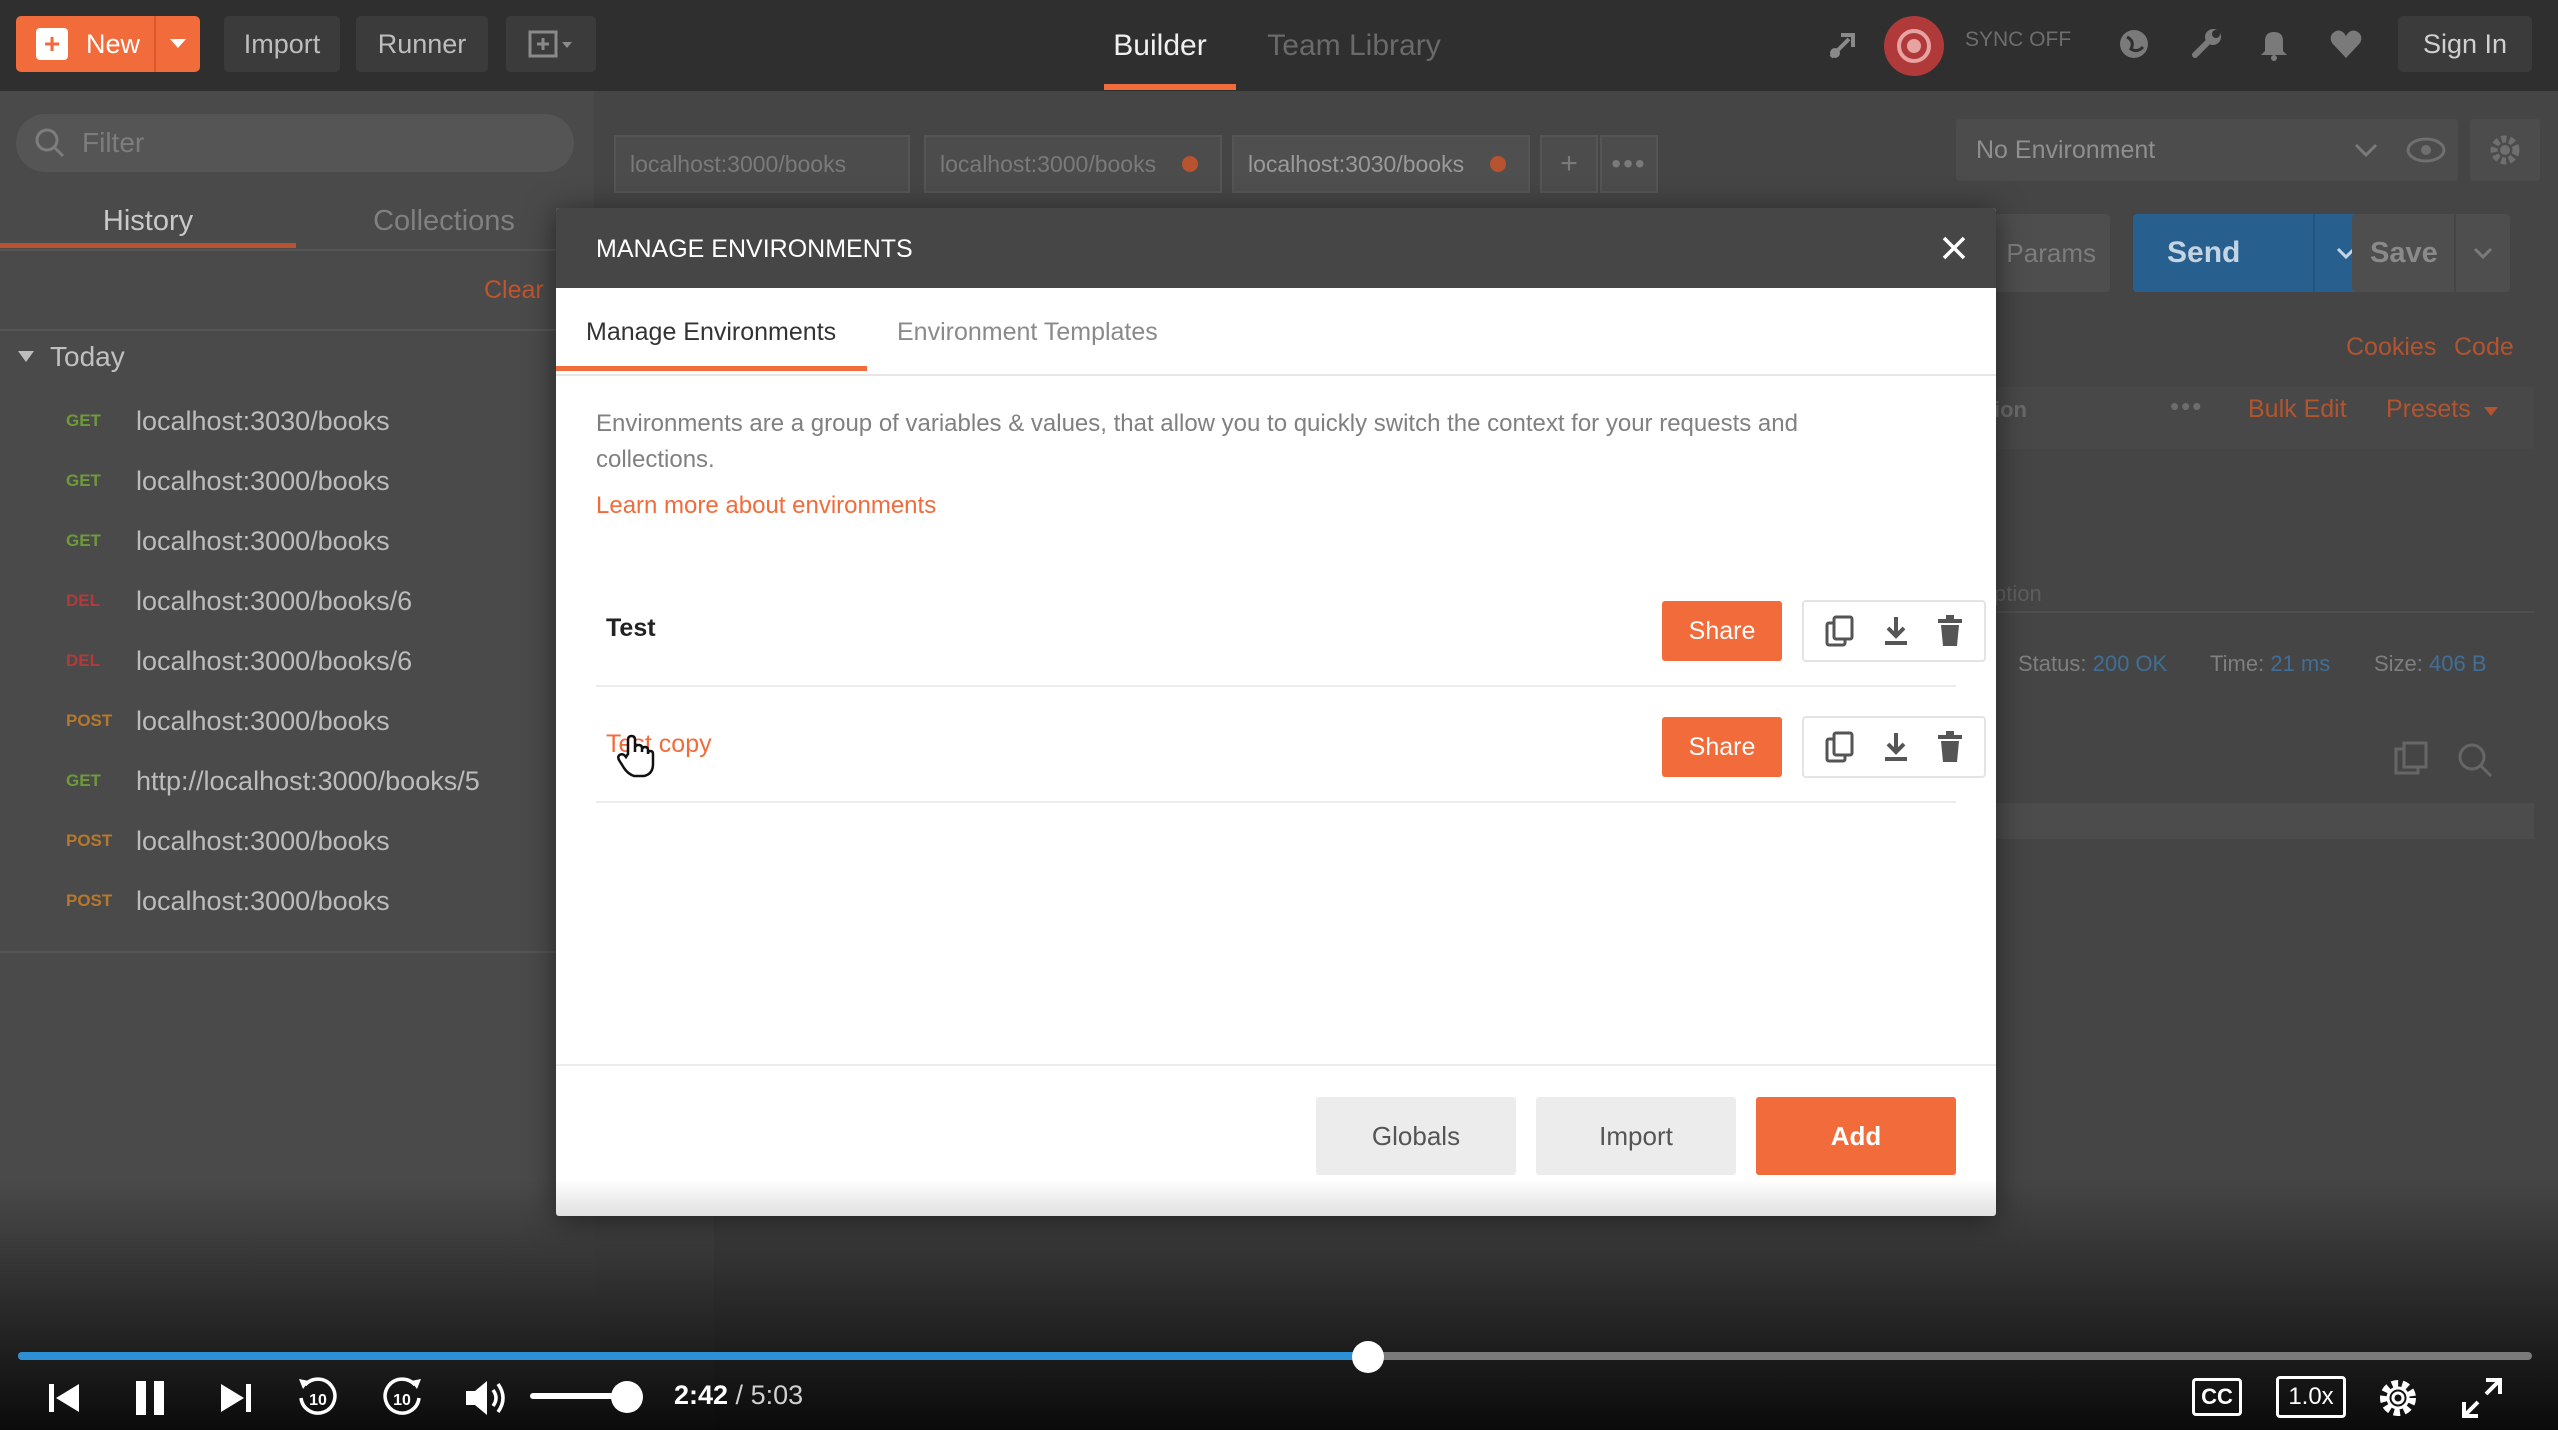  Describe the element at coordinates (2482, 253) in the screenshot. I see `save-dropdown-chevron-icon` at that location.